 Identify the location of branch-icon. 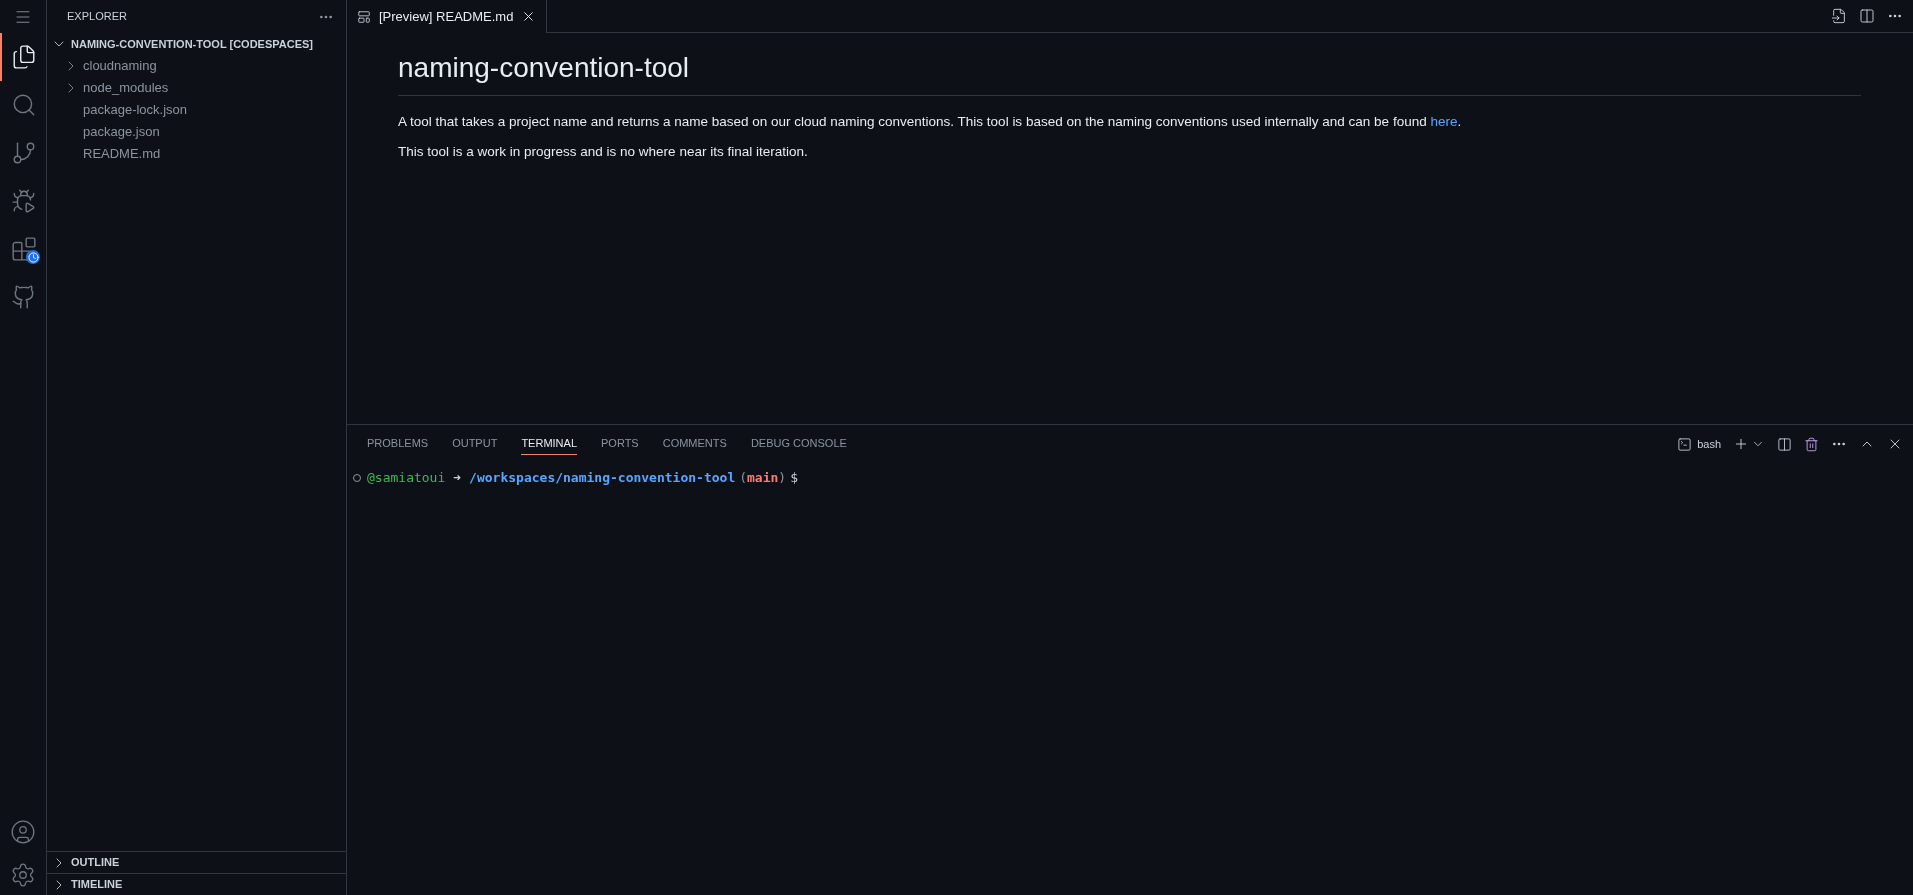
(24, 153).